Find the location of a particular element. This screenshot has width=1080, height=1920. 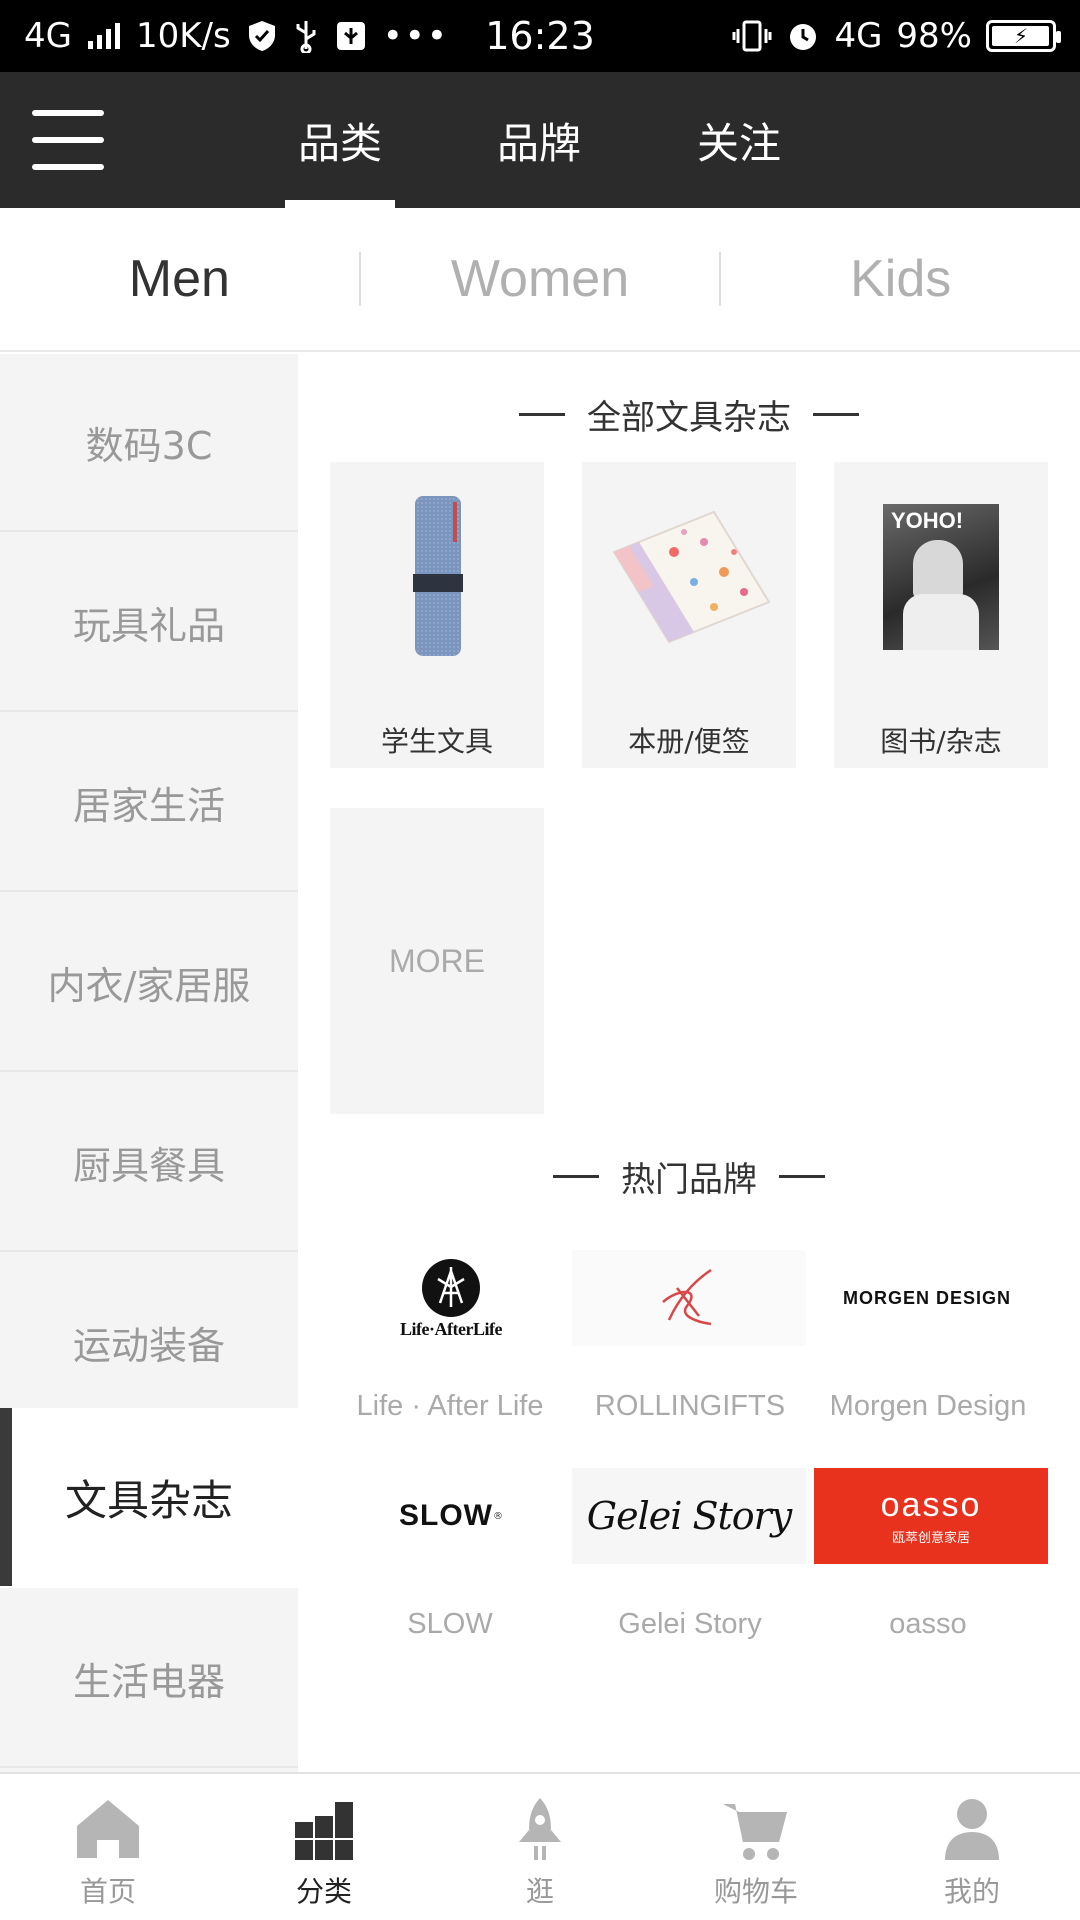

bottom-tab-label: 首页 is located at coordinates (107, 1891).